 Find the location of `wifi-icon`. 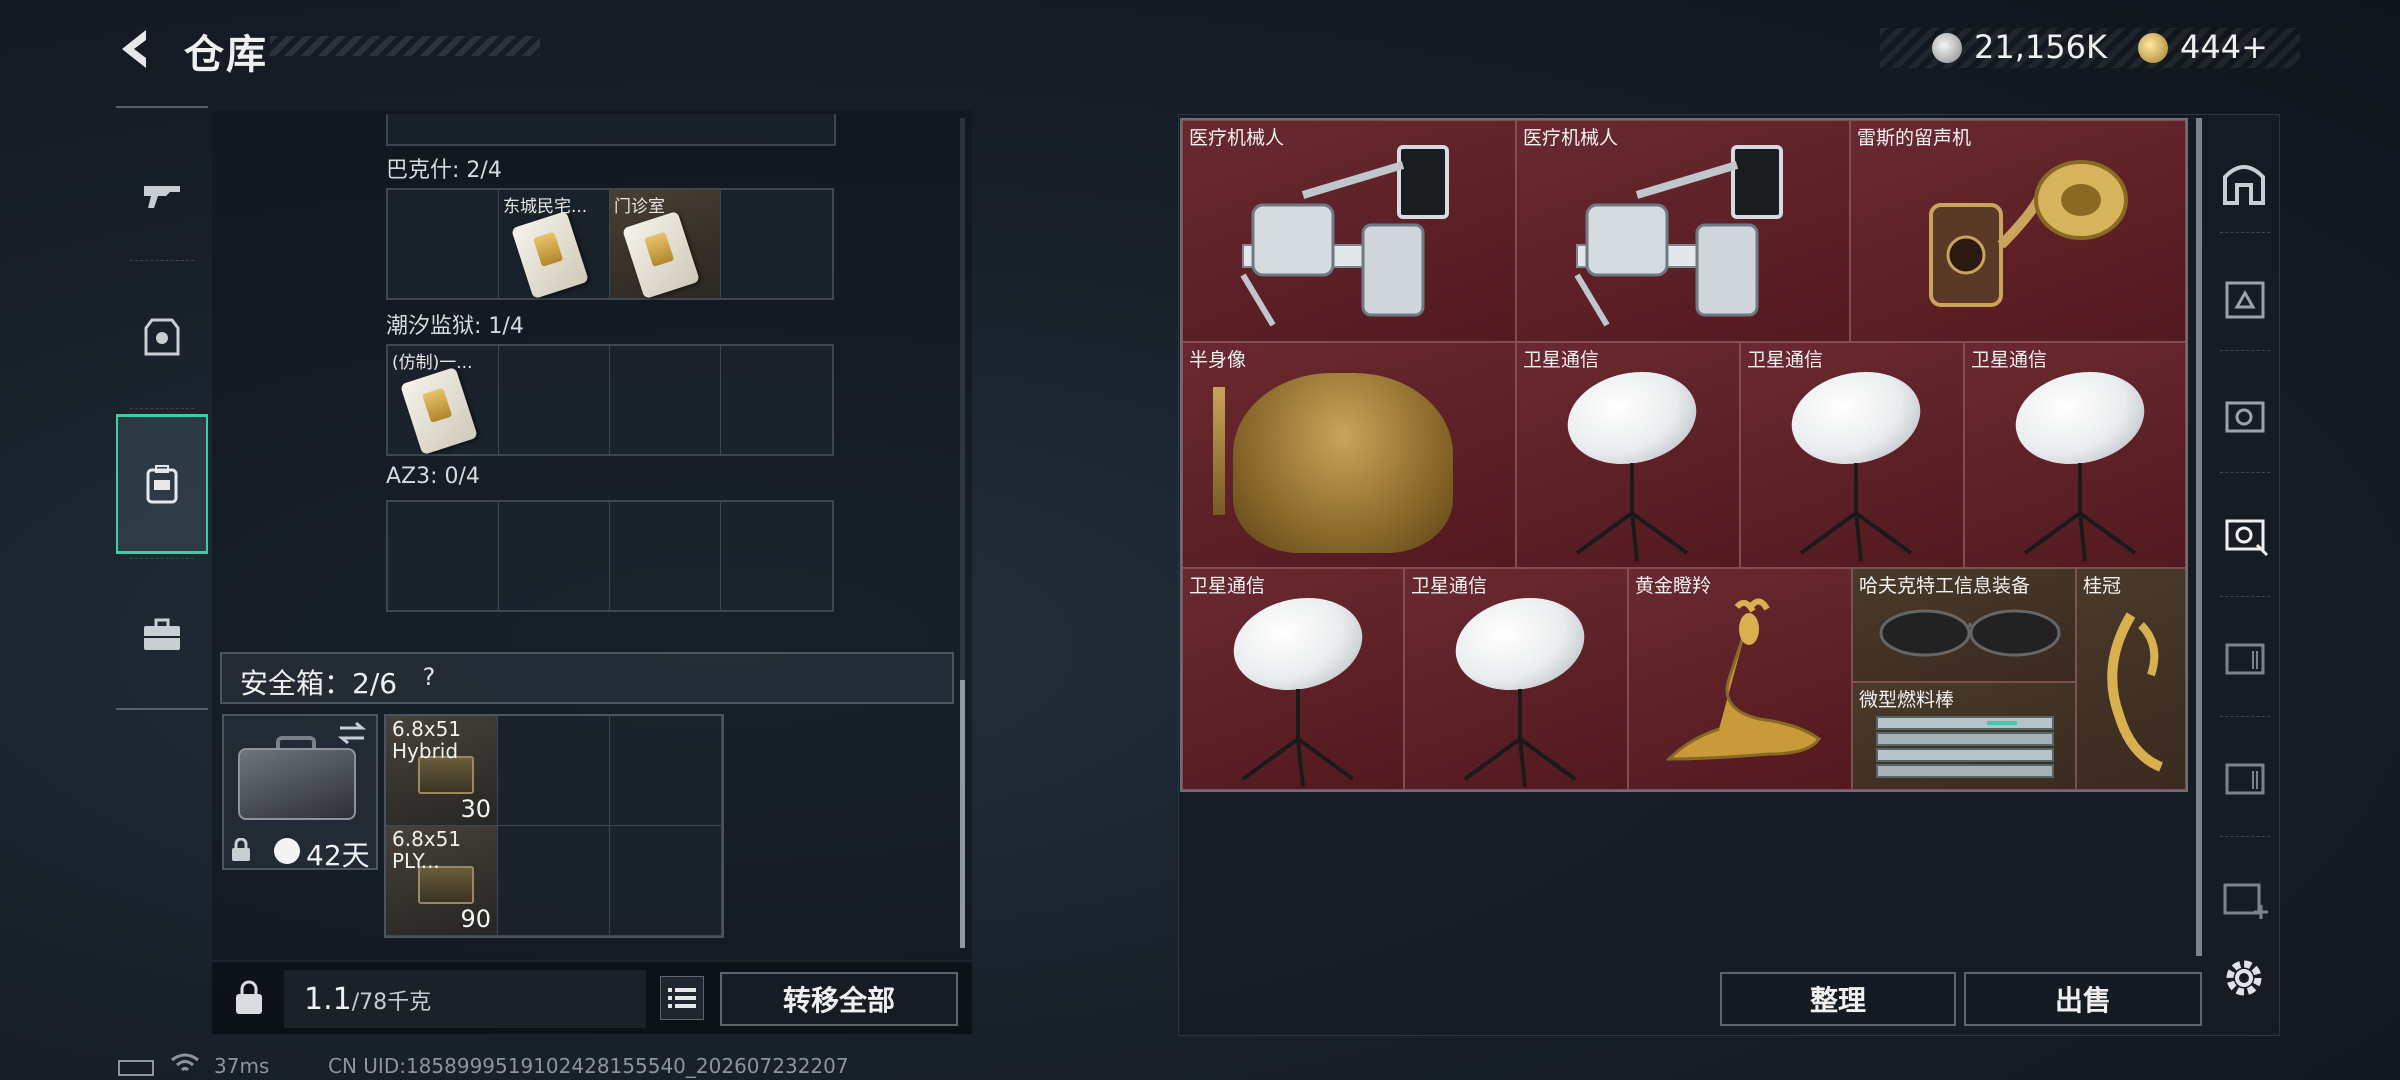

wifi-icon is located at coordinates (185, 1062).